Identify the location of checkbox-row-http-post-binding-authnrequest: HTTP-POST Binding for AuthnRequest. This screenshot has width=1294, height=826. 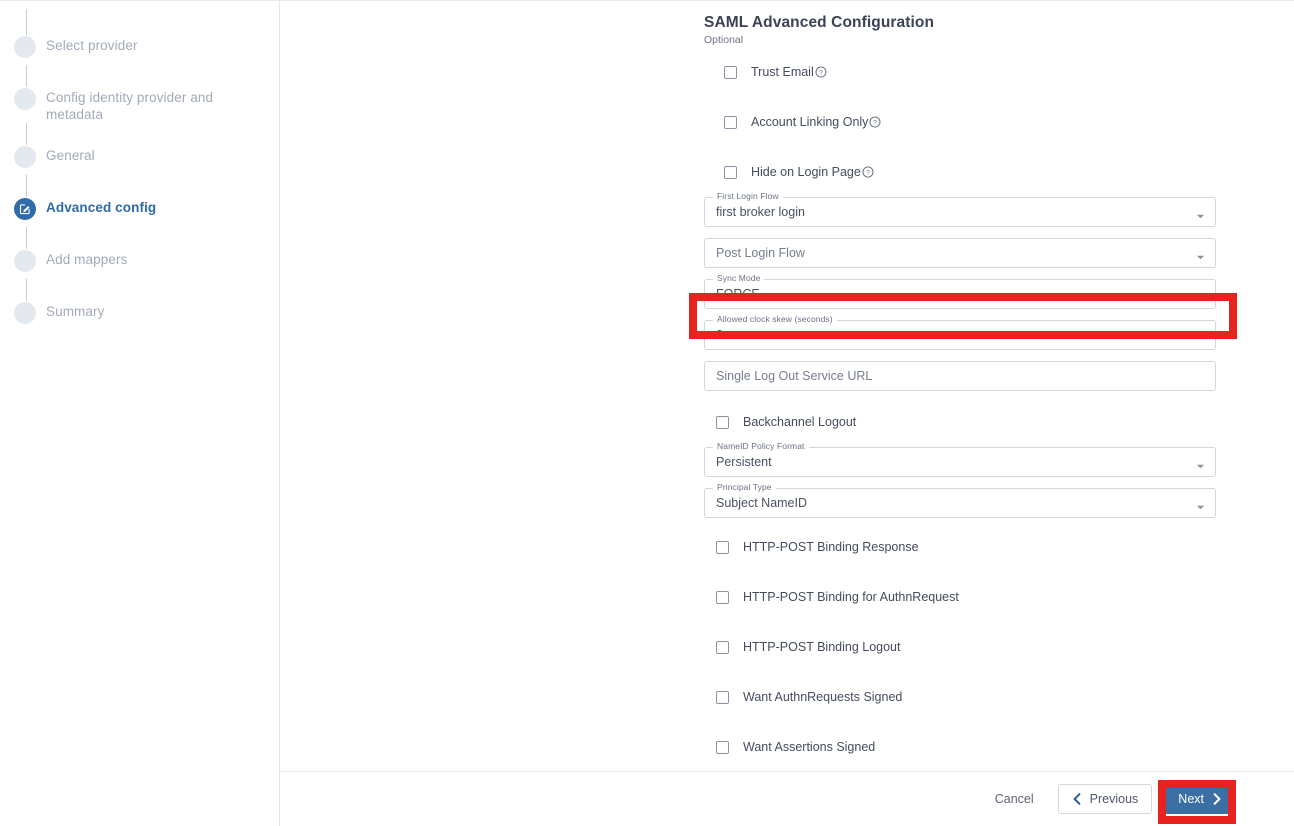
(960, 597).